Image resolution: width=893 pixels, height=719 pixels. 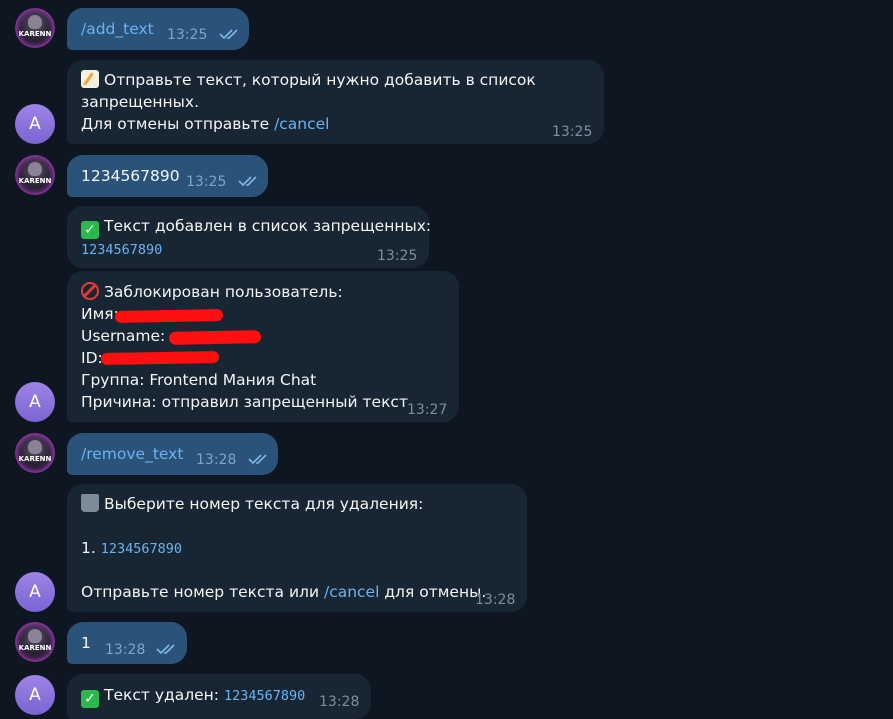 I want to click on command-link: /remove_text, so click(x=132, y=454).